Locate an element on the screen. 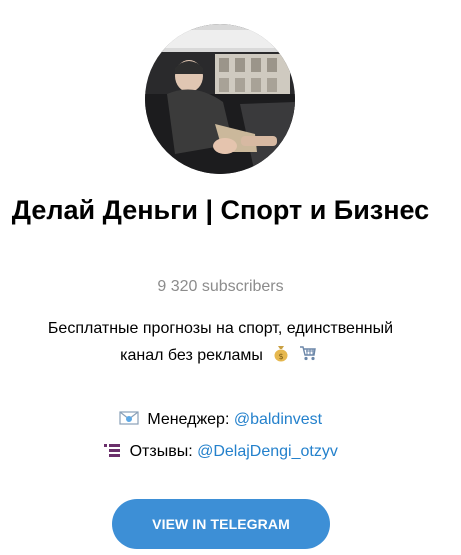 The image size is (461, 555). manager-contact: Менеджер: @baldinvest is located at coordinates (220, 421).